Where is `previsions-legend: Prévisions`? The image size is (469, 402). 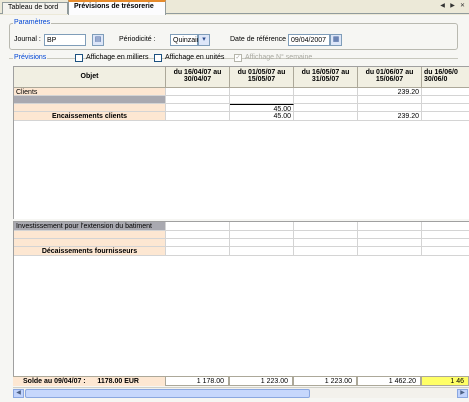 previsions-legend: Prévisions is located at coordinates (30, 57).